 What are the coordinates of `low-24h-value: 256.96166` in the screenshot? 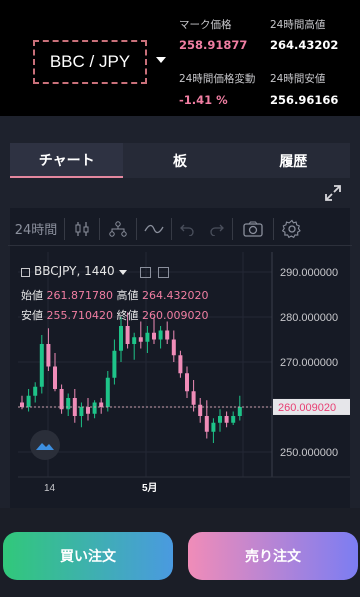 It's located at (304, 100).